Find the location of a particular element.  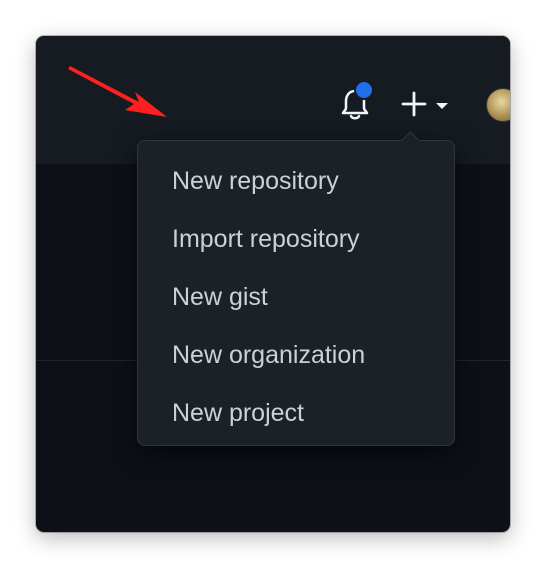

menu-item-new-project: New project is located at coordinates (296, 413).